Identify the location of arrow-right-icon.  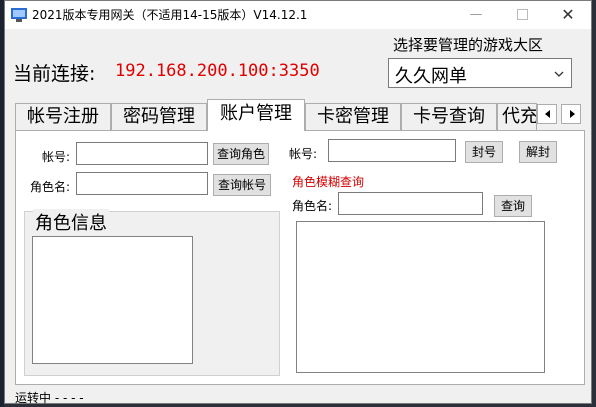
(572, 114).